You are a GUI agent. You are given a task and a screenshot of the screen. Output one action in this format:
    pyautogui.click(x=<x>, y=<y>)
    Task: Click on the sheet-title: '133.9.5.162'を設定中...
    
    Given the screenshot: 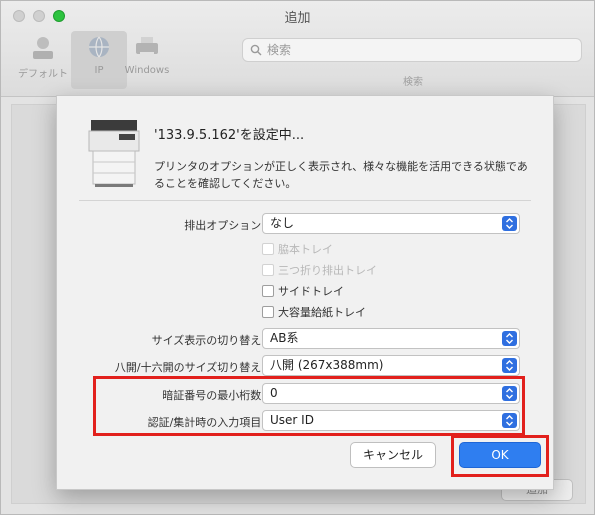 What is the action you would take?
    pyautogui.click(x=229, y=135)
    